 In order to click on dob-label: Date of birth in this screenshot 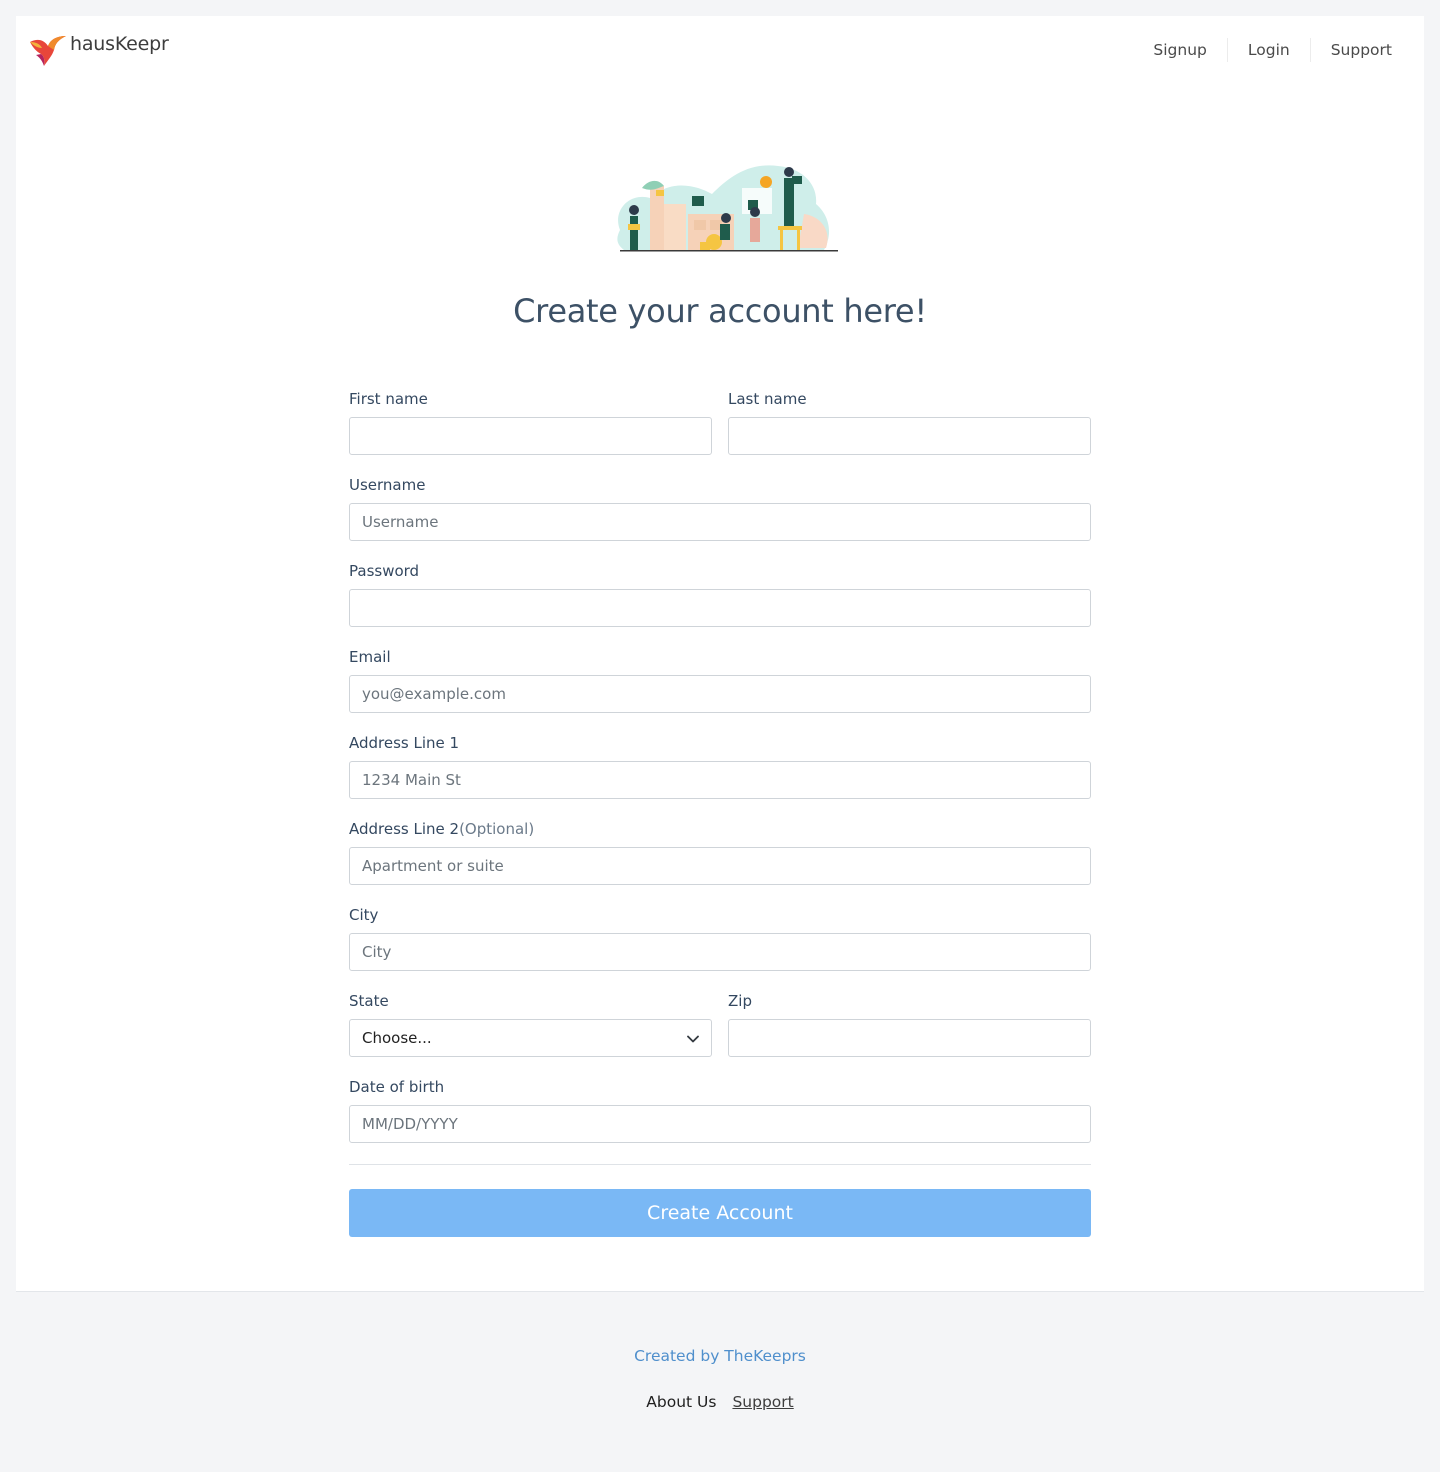, I will do `click(397, 1087)`.